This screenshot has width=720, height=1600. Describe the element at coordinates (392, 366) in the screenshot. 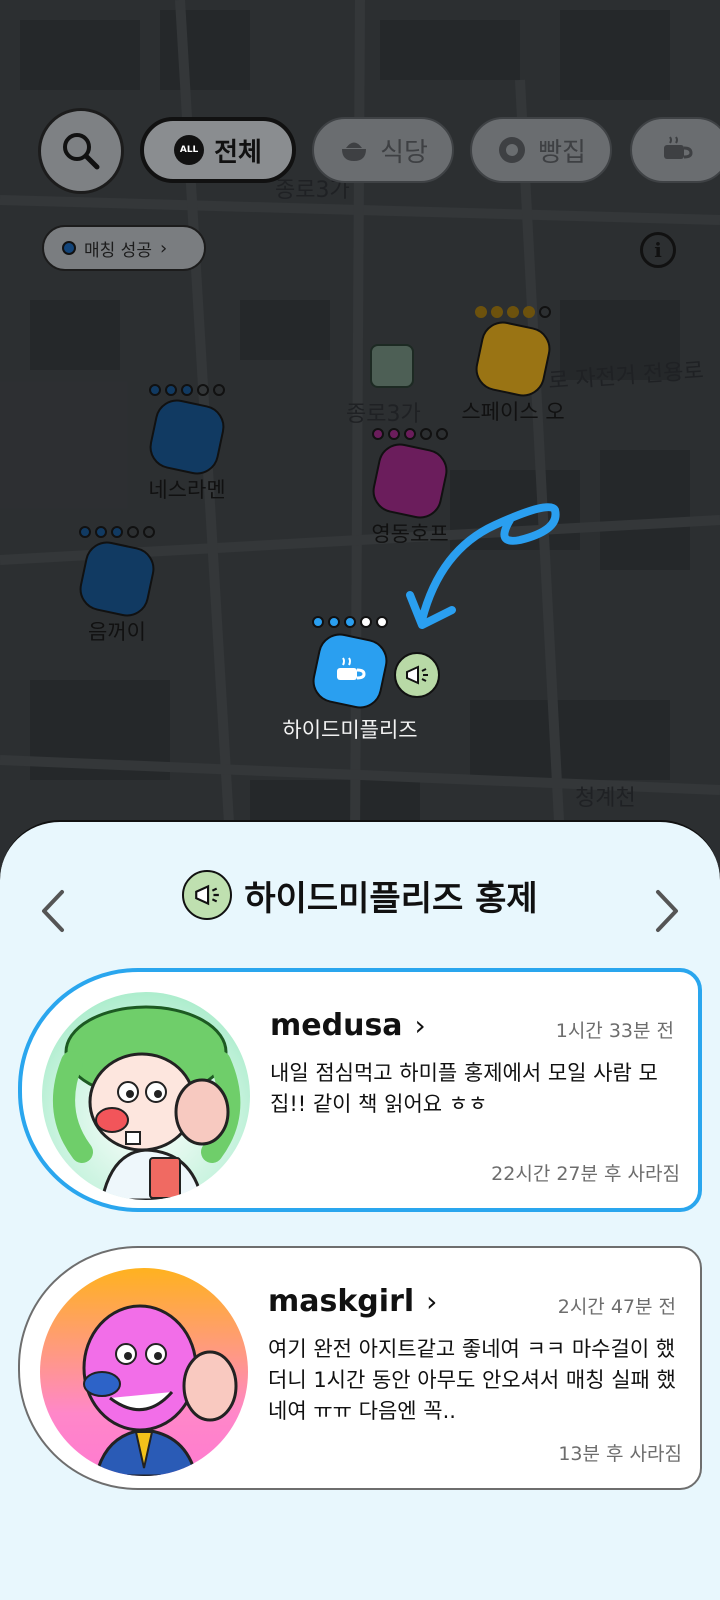

I see `subway-station-icon` at that location.